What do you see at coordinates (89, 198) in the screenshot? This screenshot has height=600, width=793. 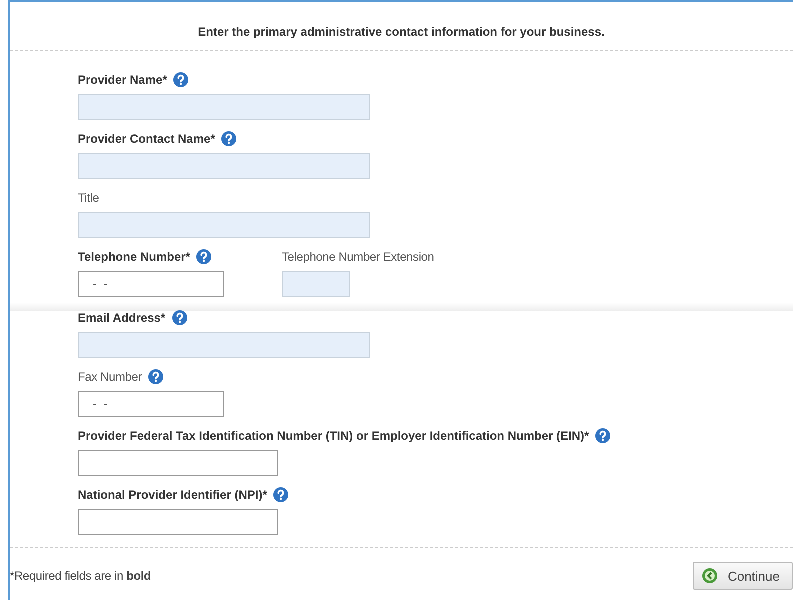 I see `field-label: Title` at bounding box center [89, 198].